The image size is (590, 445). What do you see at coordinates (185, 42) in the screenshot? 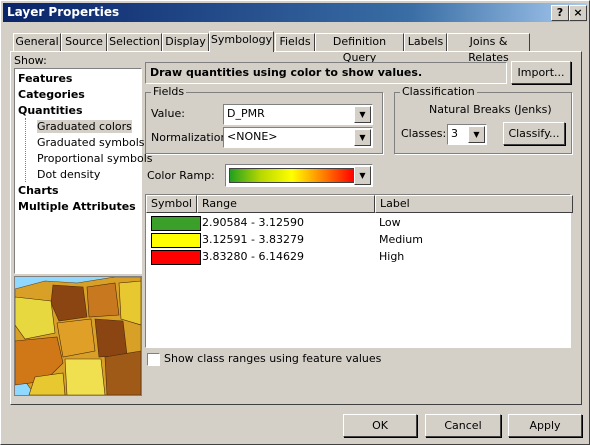
I see `tab-display: Display` at bounding box center [185, 42].